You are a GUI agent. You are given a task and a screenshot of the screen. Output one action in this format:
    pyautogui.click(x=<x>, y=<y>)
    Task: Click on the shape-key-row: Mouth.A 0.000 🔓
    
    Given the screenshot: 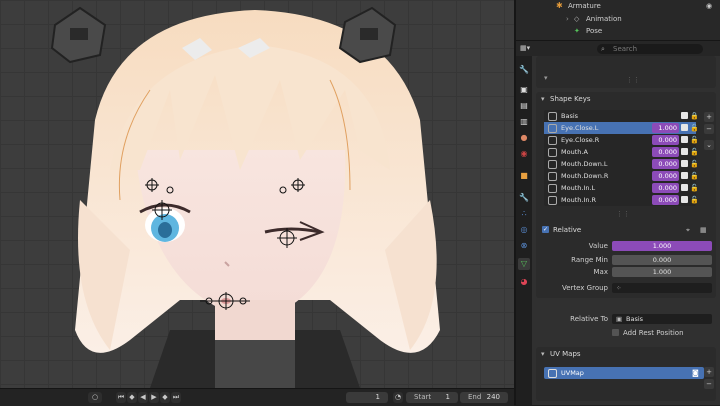 What is the action you would take?
    pyautogui.click(x=621, y=152)
    